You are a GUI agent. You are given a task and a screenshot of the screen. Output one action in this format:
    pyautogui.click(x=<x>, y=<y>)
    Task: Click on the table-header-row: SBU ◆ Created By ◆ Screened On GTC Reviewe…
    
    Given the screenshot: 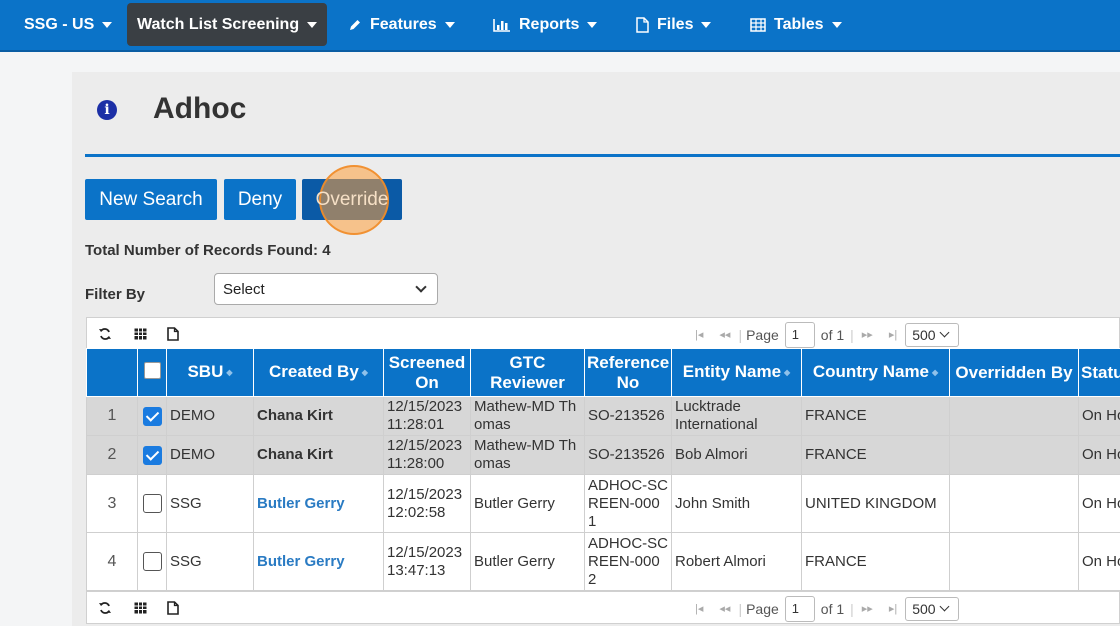 What is the action you would take?
    pyautogui.click(x=603, y=372)
    